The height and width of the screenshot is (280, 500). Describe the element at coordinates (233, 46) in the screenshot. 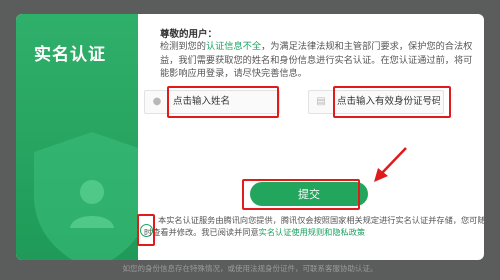

I see `desc-highlight: 认证信息不全` at that location.